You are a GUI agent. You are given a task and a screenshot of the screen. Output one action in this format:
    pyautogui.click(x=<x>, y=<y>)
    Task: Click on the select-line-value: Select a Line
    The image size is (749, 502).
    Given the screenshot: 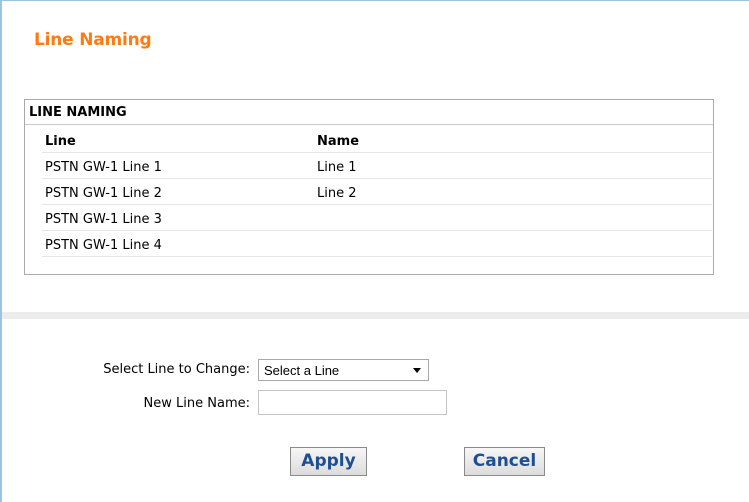 What is the action you would take?
    pyautogui.click(x=302, y=370)
    